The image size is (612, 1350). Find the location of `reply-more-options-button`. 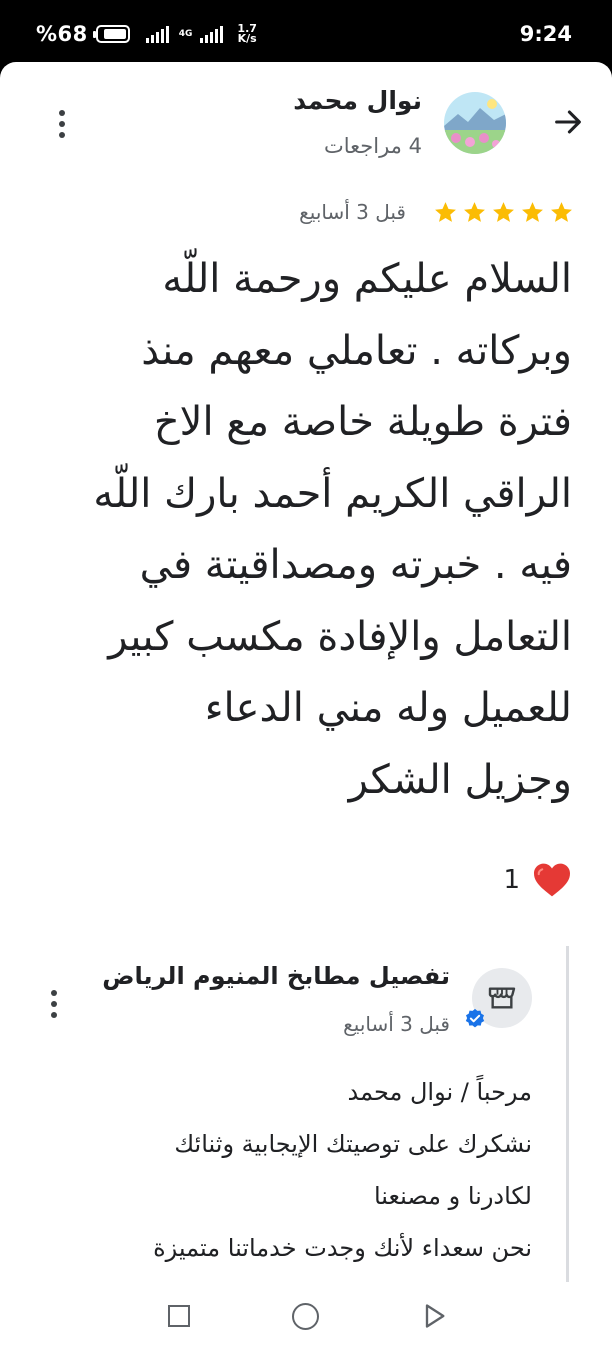

reply-more-options-button is located at coordinates (54, 1004).